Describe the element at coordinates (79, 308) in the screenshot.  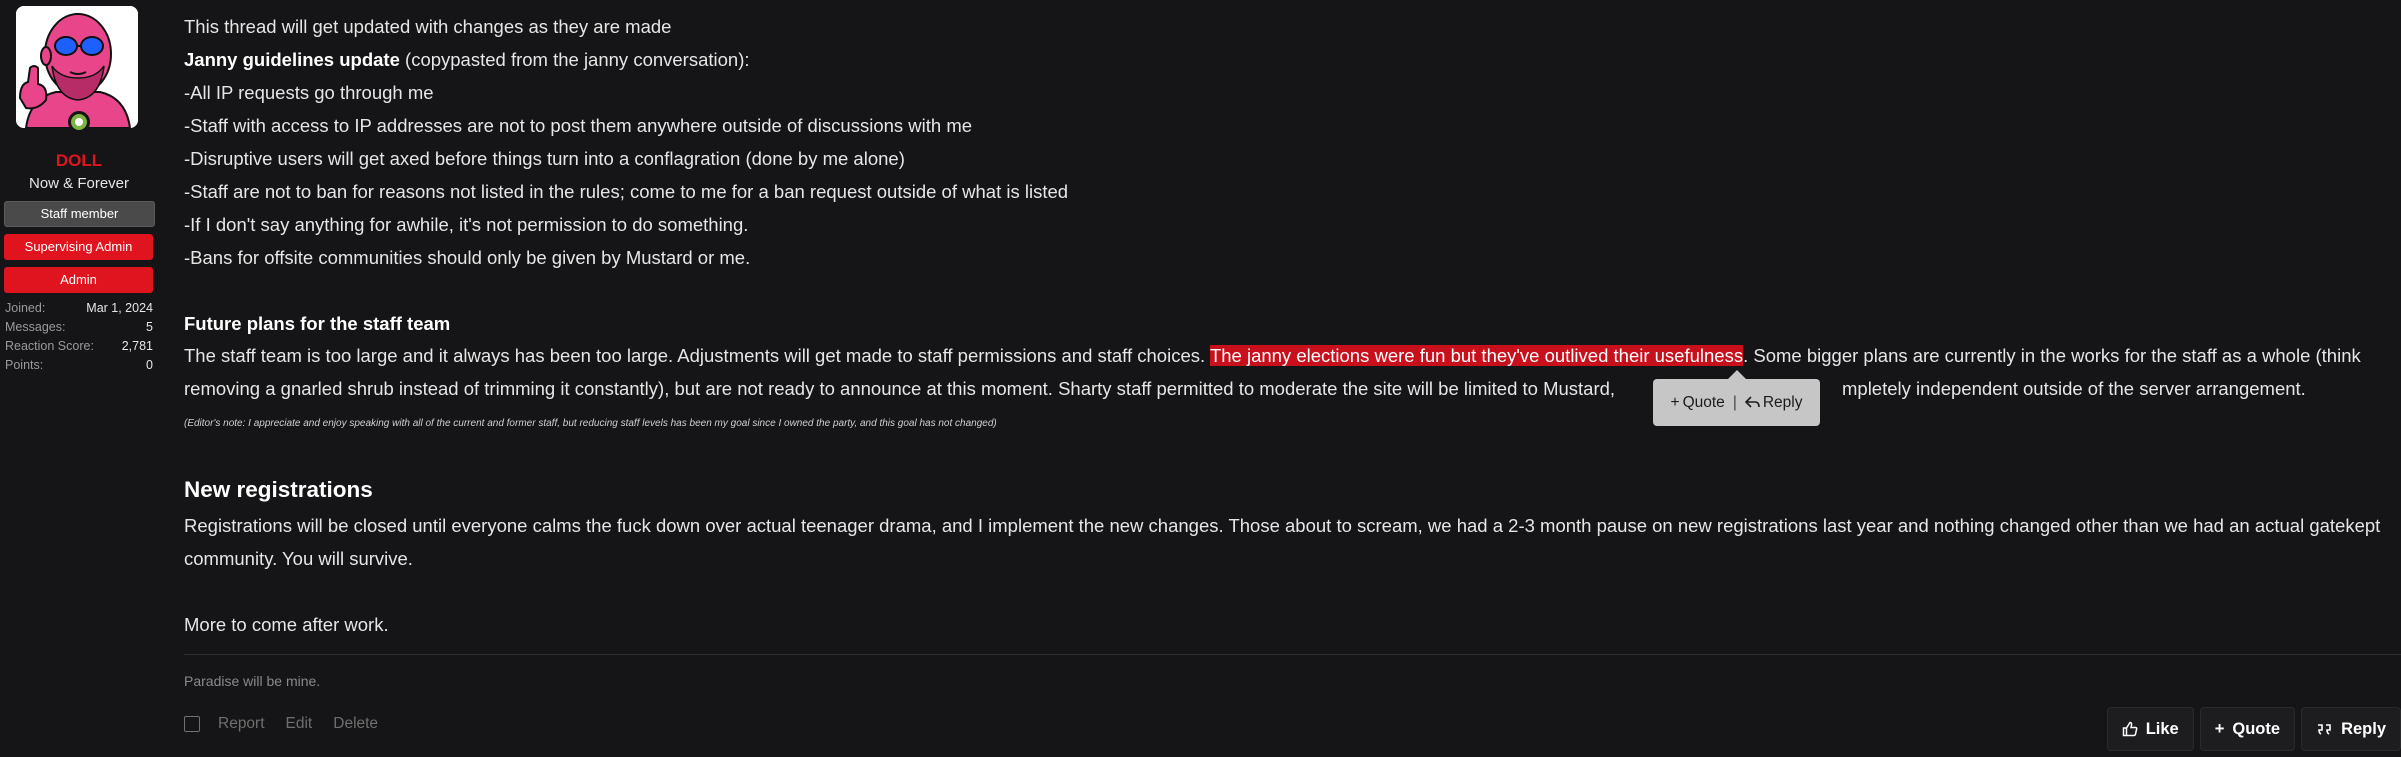
I see `stat-joined: Joined: Mar 1, 2024` at that location.